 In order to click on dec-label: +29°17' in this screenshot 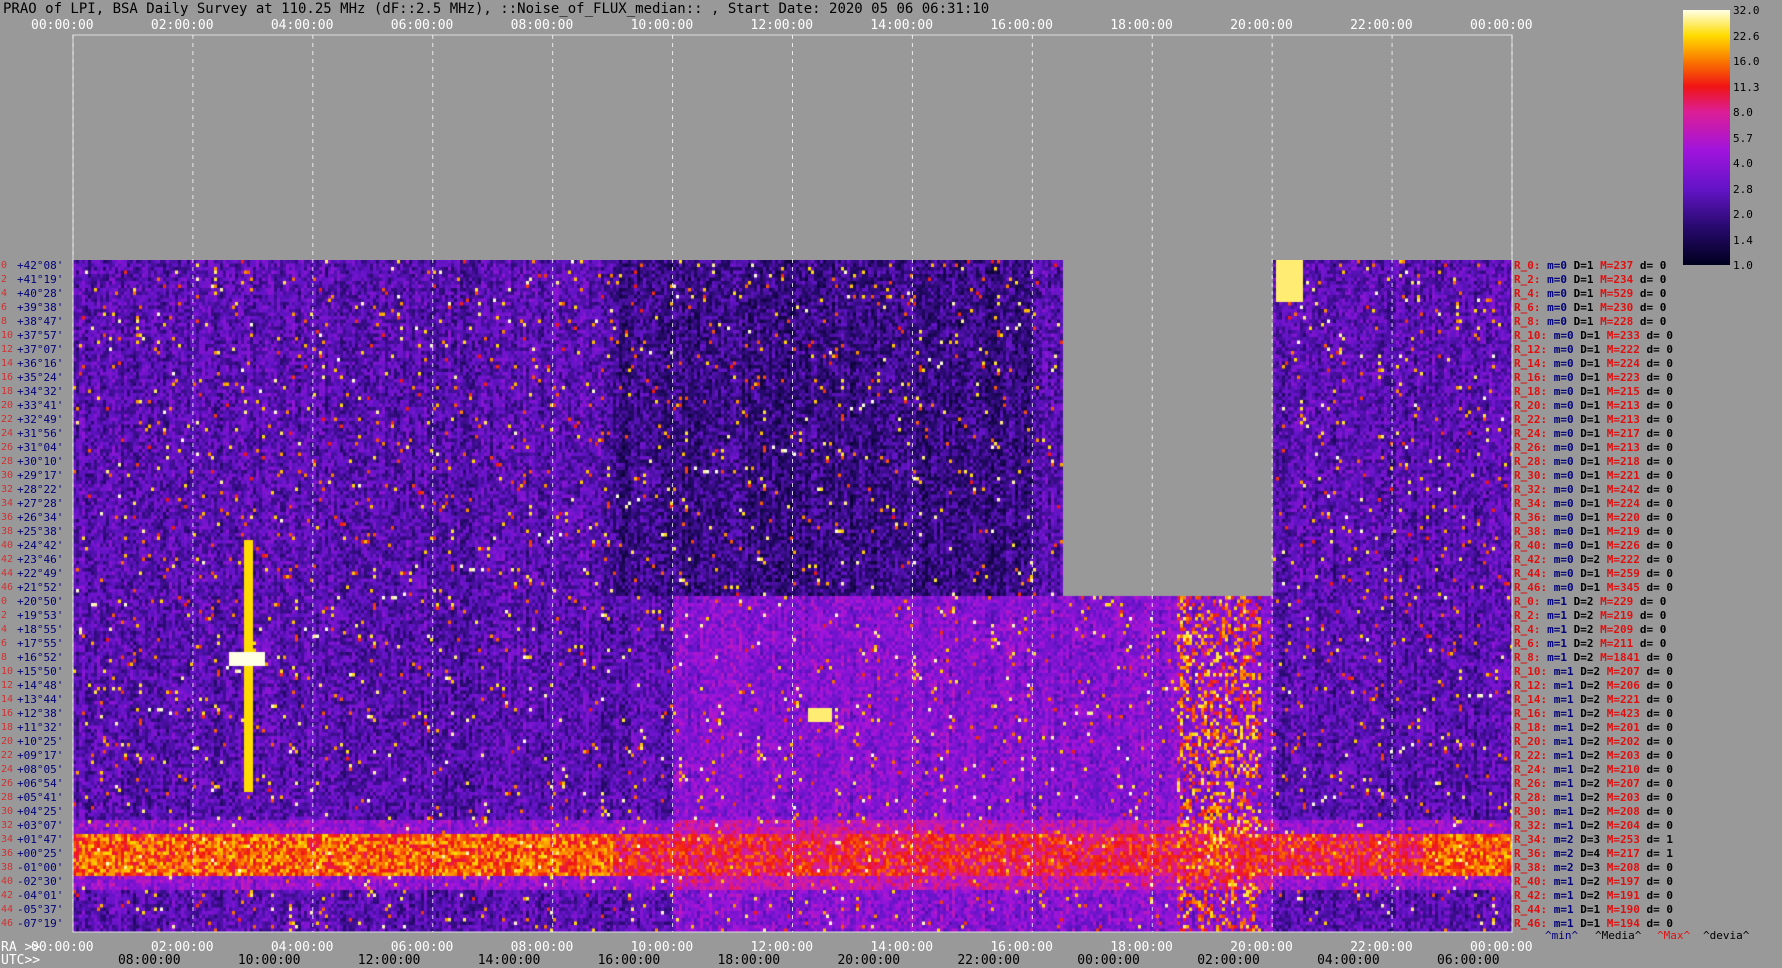, I will do `click(40, 475)`.